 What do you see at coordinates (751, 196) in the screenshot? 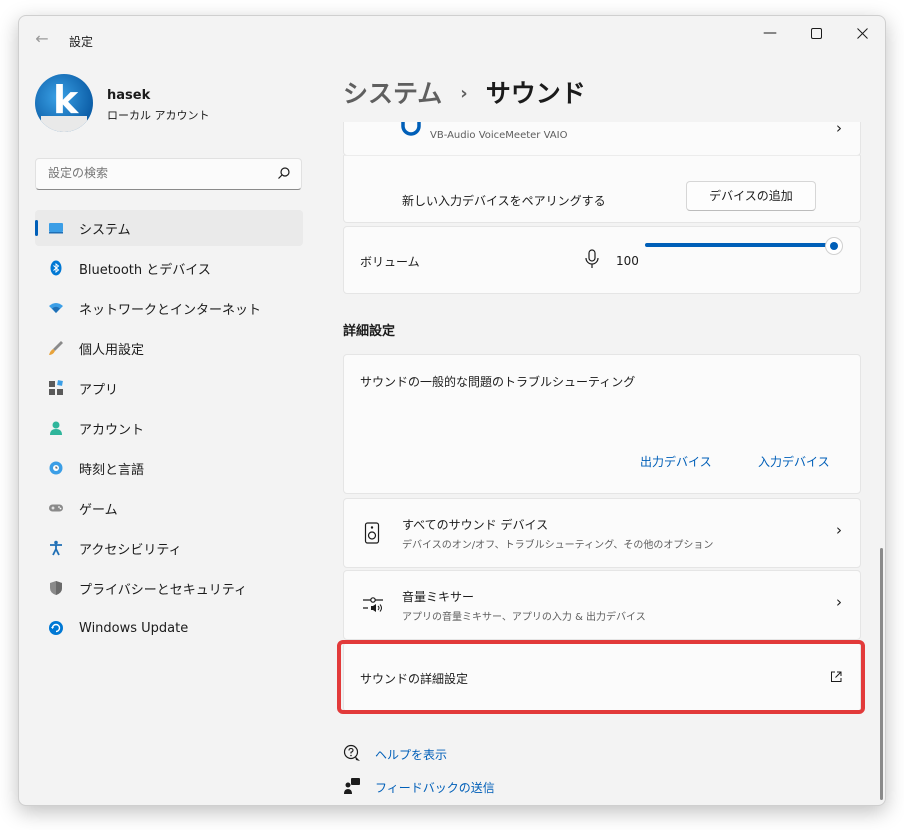
I see `add-device-button: デバイスの追加` at bounding box center [751, 196].